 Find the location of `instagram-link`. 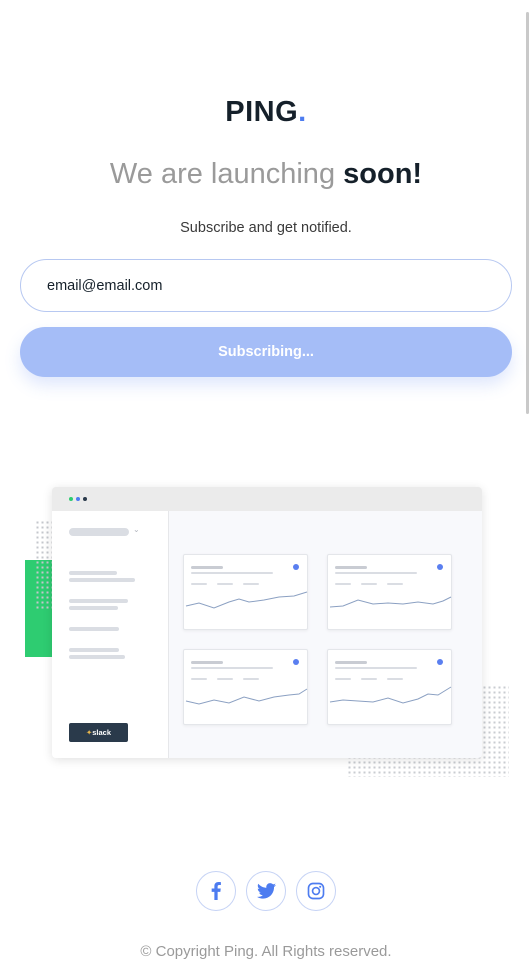

instagram-link is located at coordinates (316, 891).